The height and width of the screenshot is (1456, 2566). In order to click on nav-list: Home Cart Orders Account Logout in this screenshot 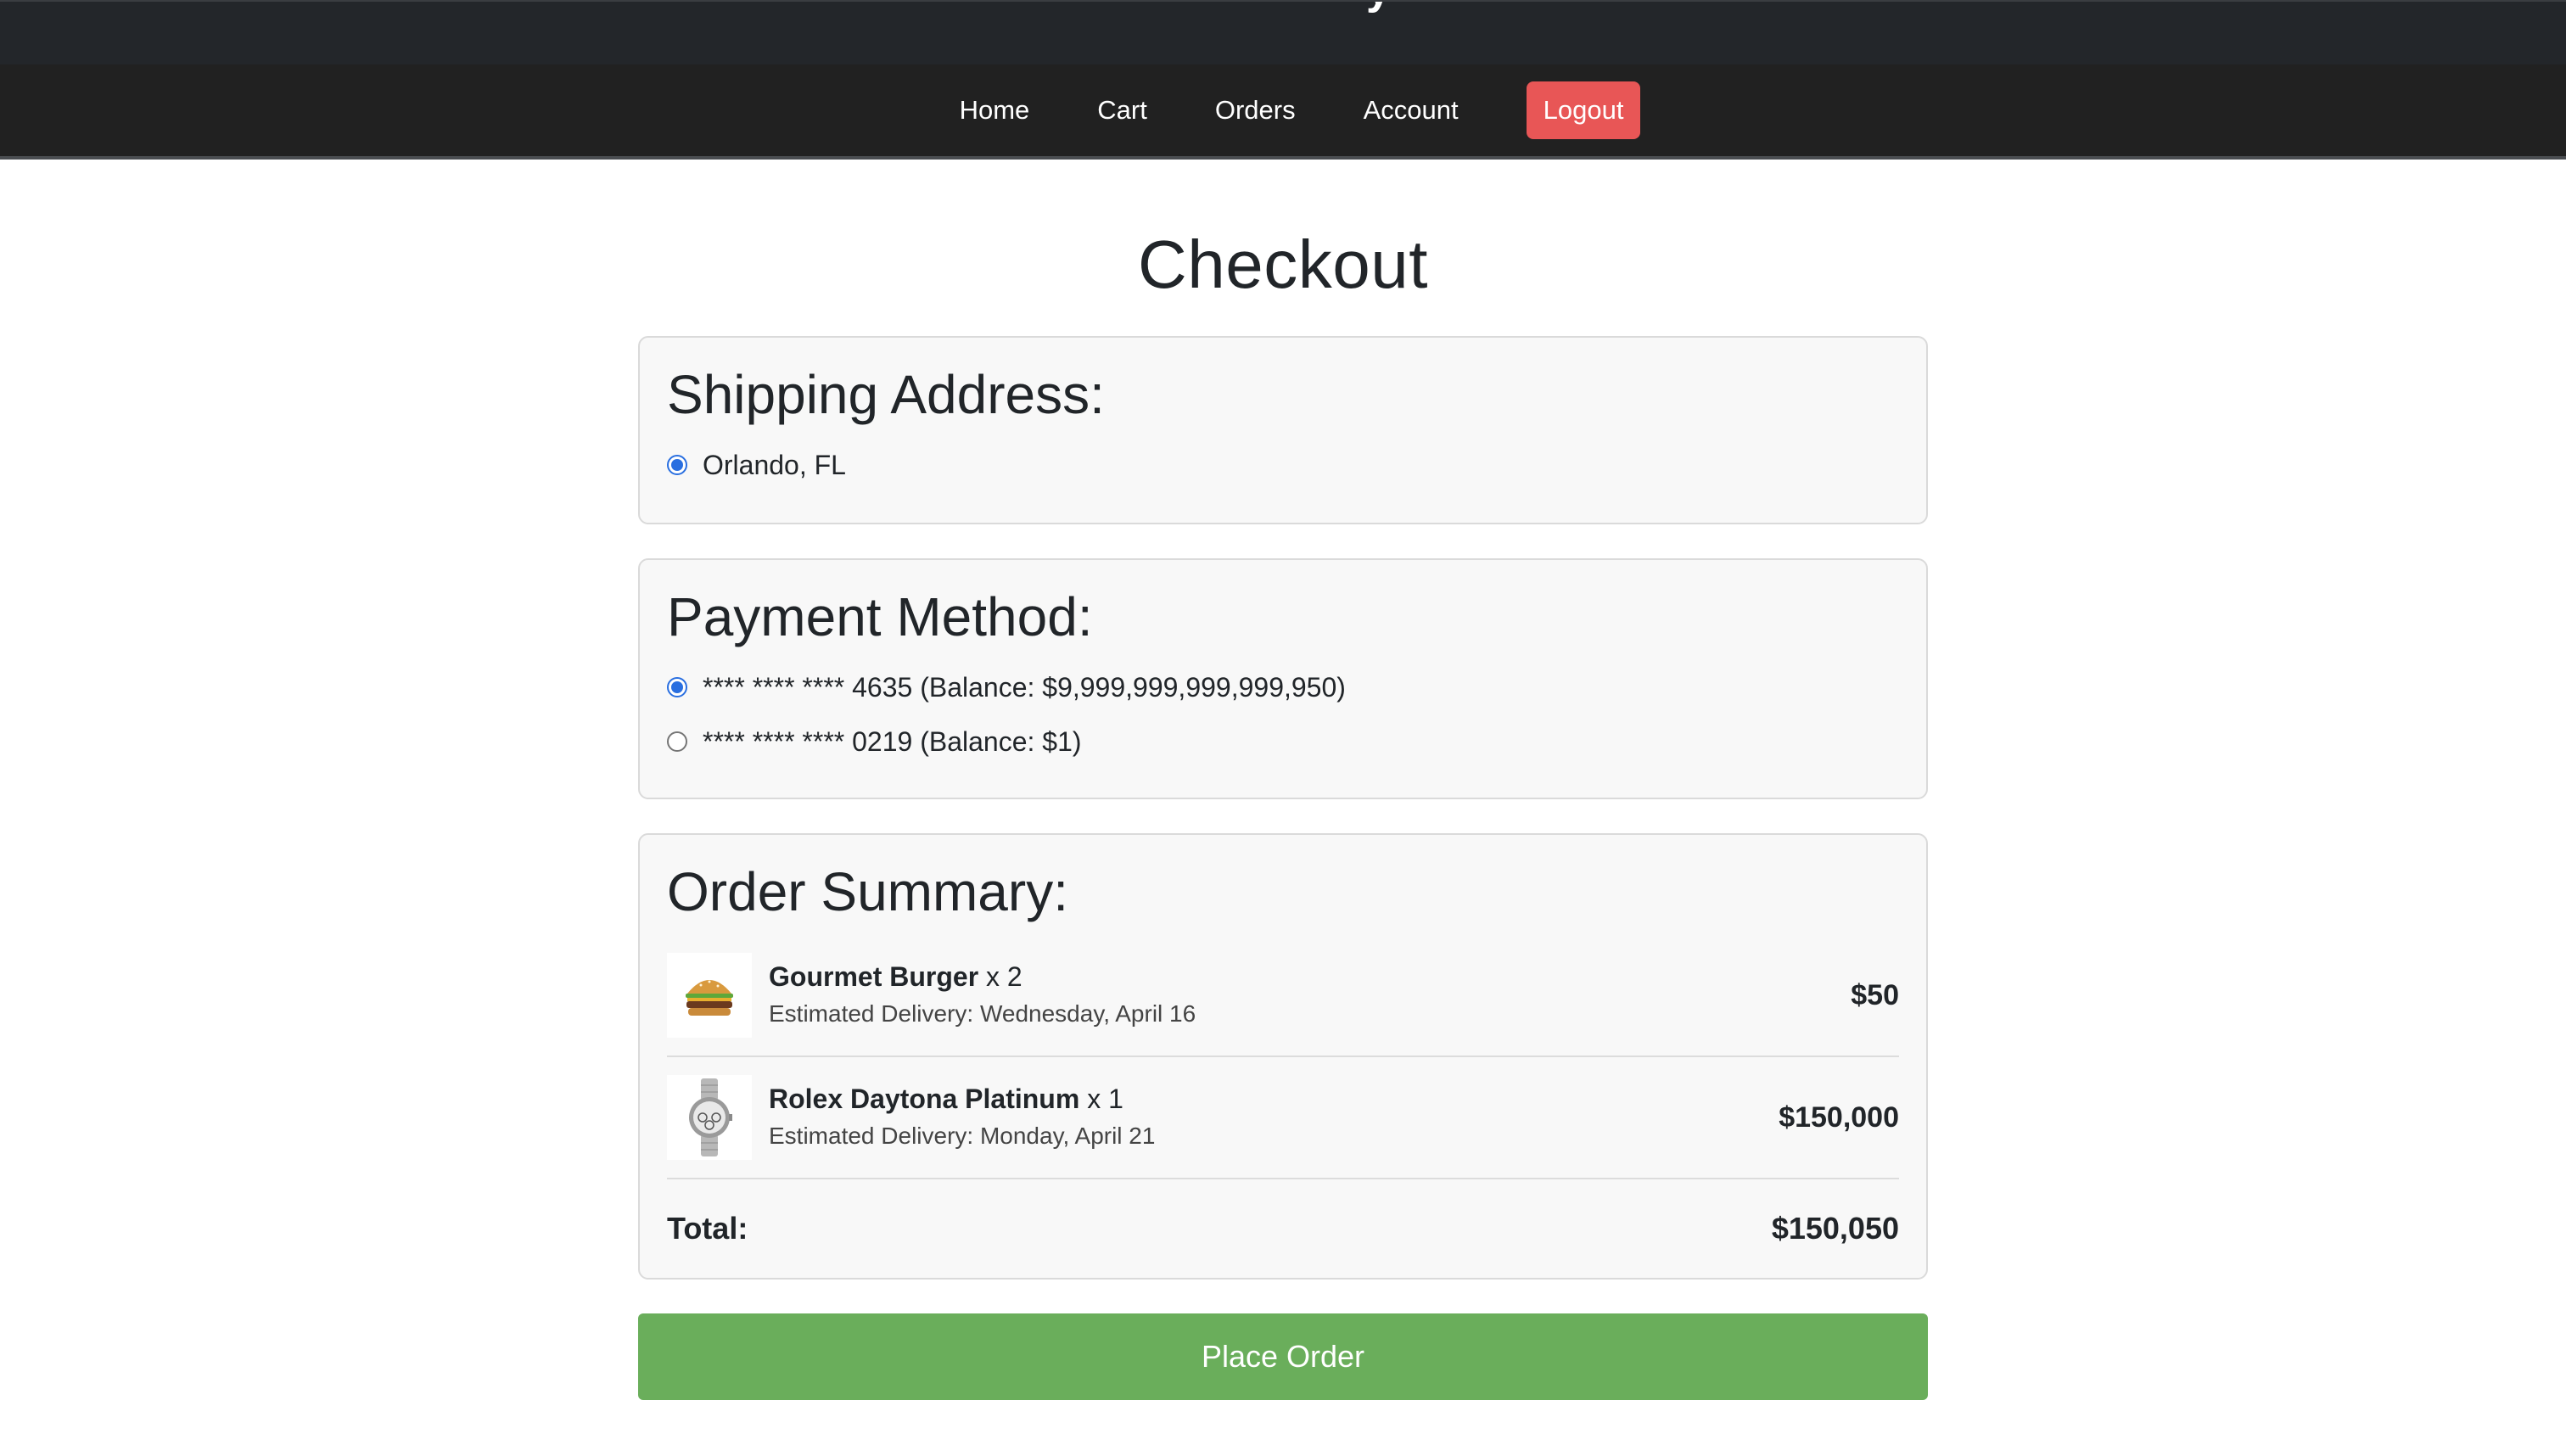, I will do `click(1283, 110)`.